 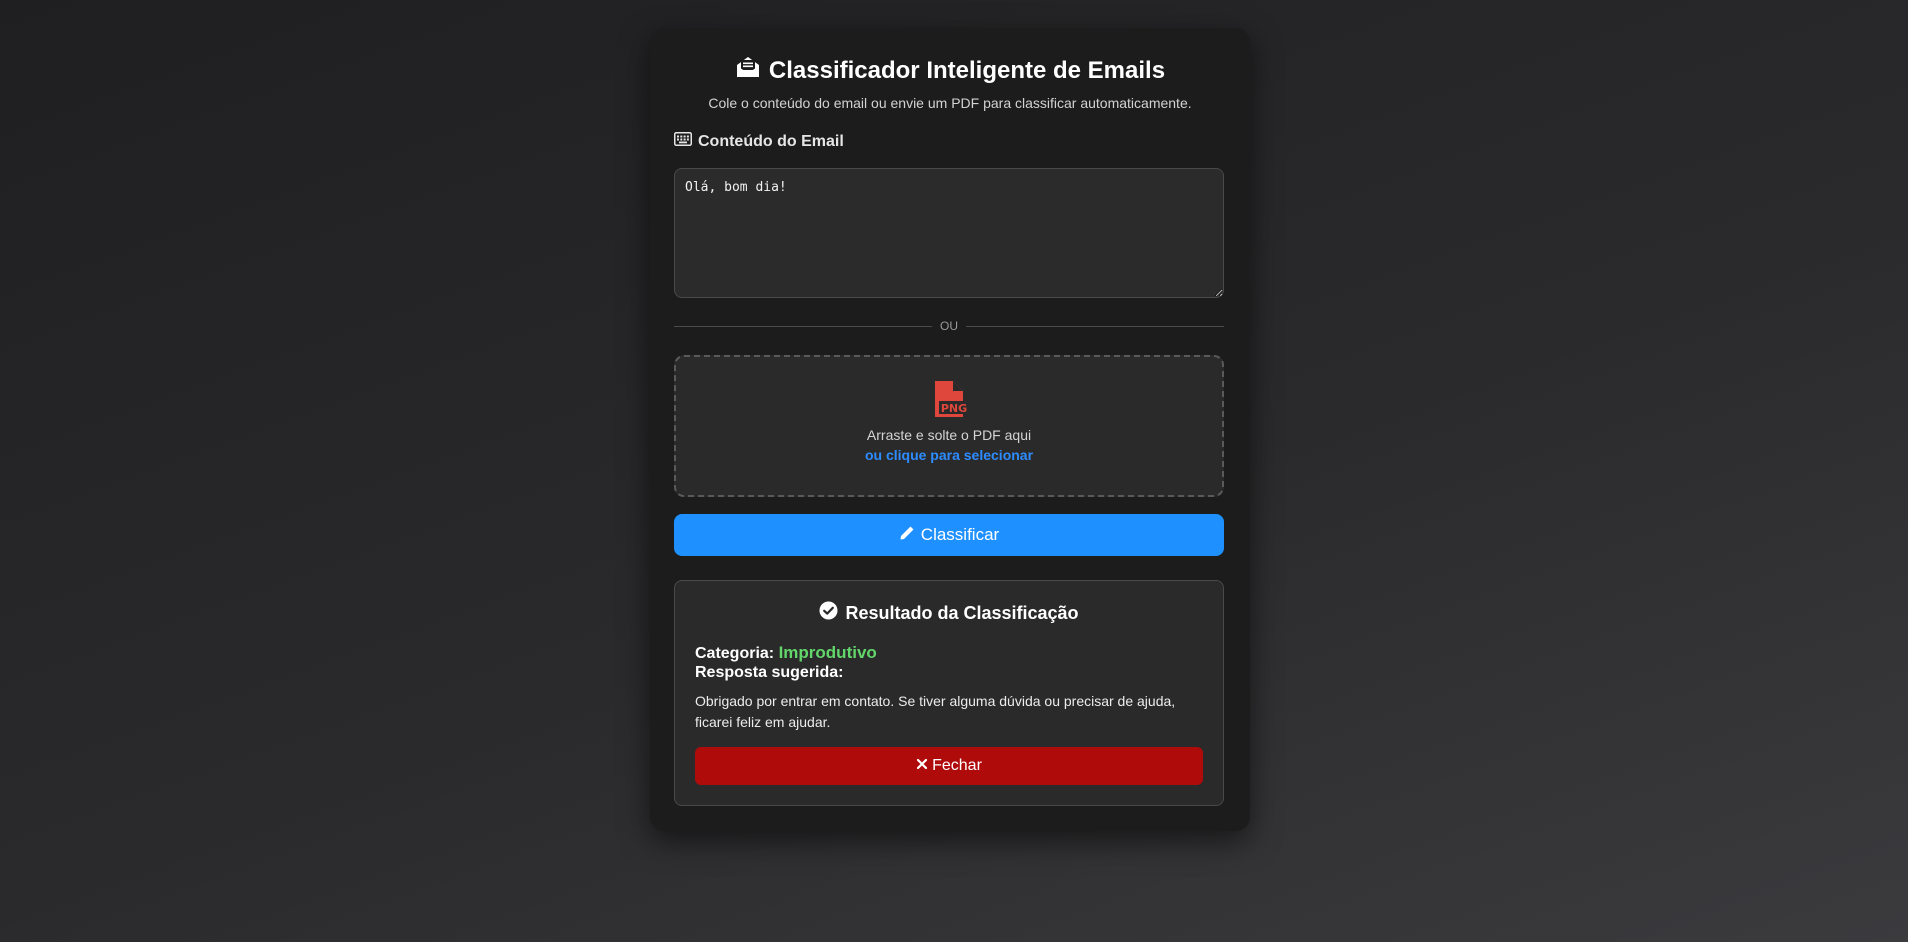 I want to click on dropzone-select-link: ou clique para selecionar, so click(x=949, y=455).